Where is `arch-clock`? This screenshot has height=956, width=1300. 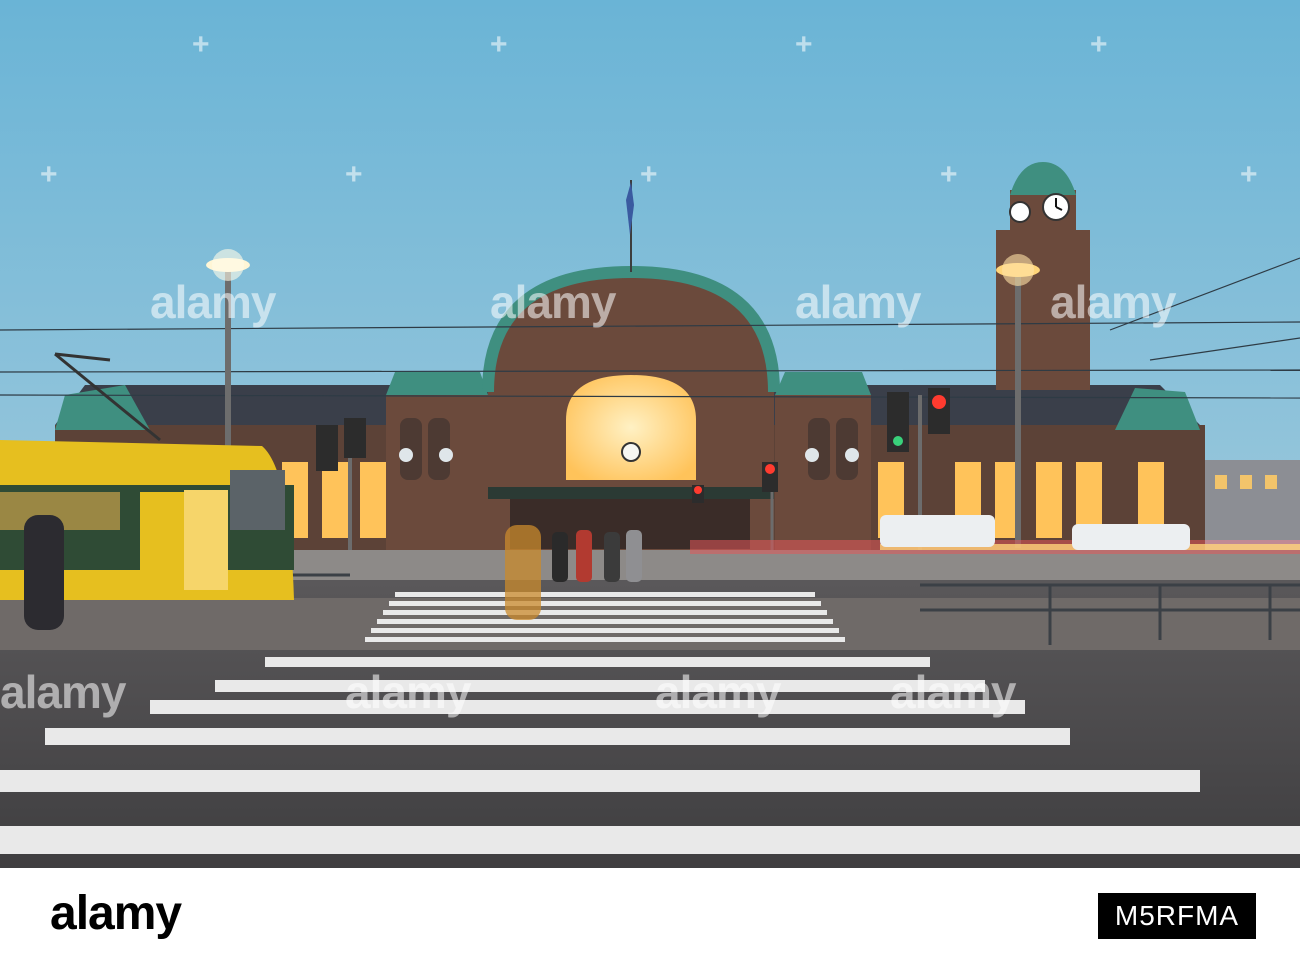
arch-clock is located at coordinates (631, 452).